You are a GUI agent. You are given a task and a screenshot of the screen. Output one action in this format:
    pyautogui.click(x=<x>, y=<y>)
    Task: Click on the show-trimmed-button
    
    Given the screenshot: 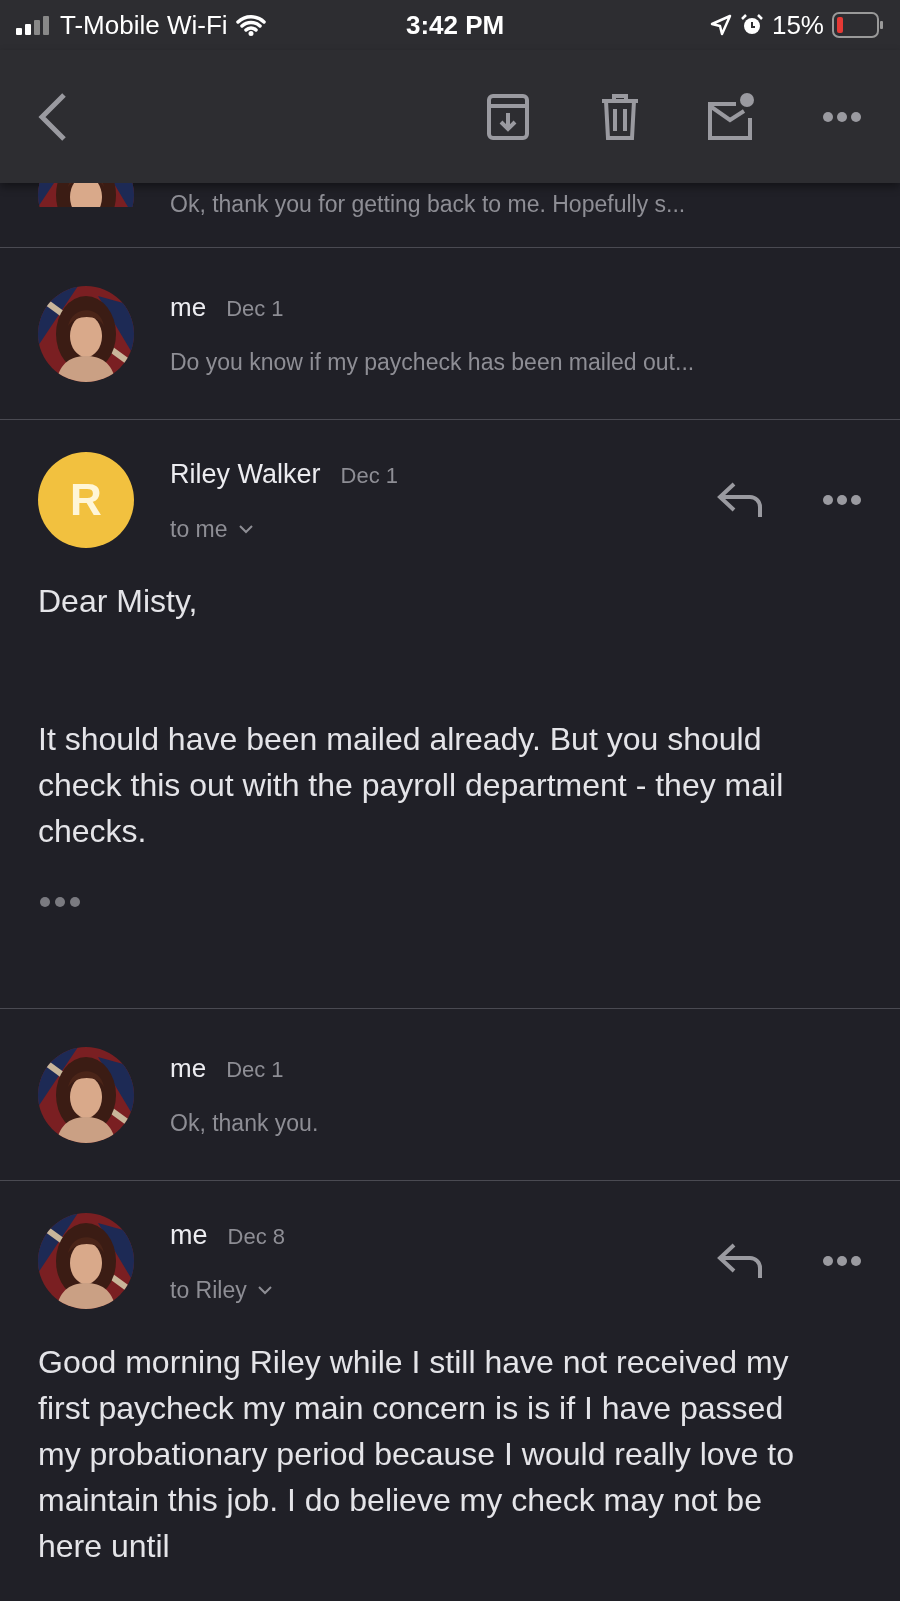 What is the action you would take?
    pyautogui.click(x=60, y=902)
    